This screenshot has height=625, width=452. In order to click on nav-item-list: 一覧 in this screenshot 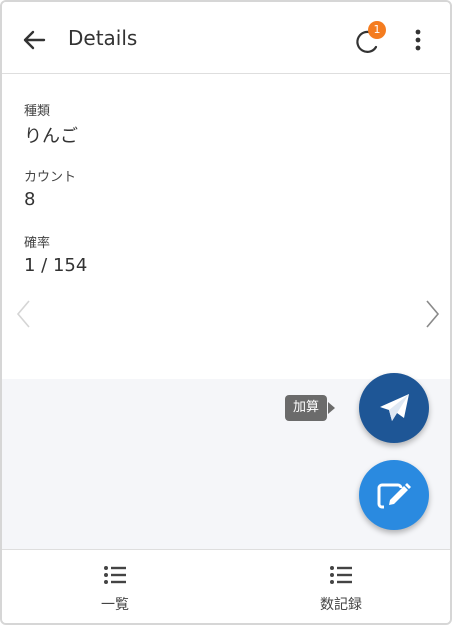, I will do `click(115, 586)`.